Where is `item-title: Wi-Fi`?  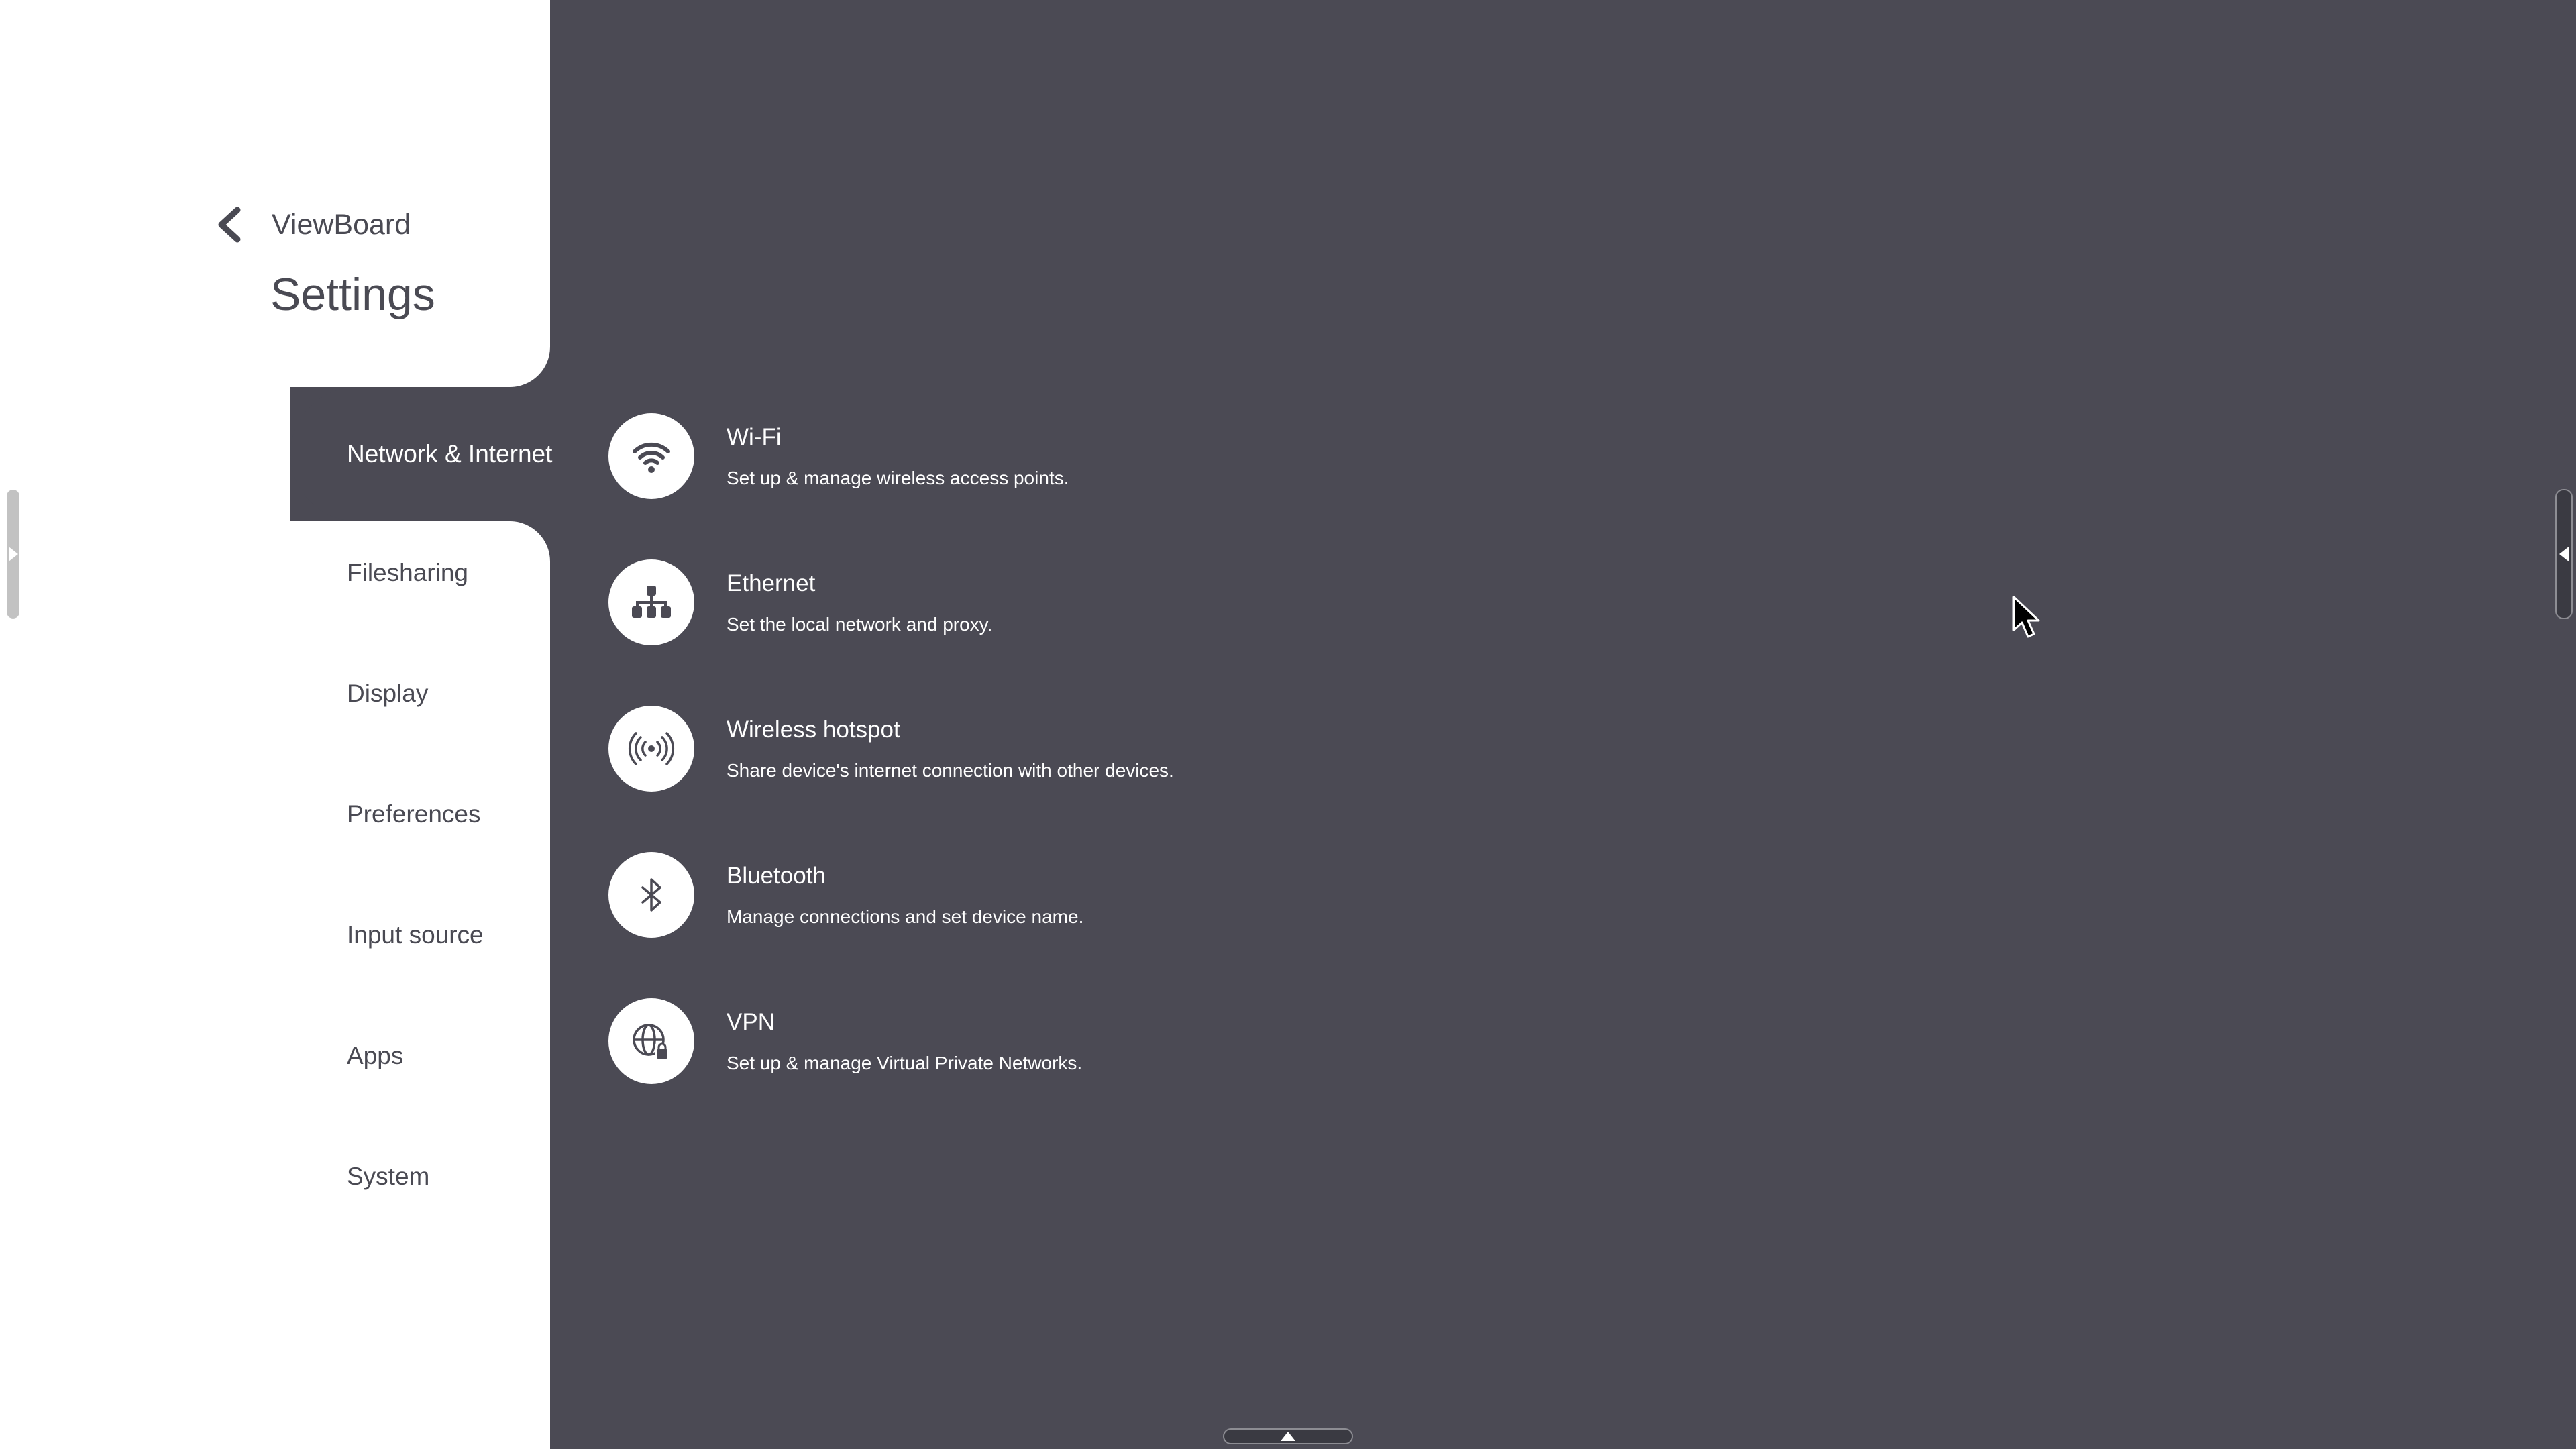
item-title: Wi-Fi is located at coordinates (754, 436).